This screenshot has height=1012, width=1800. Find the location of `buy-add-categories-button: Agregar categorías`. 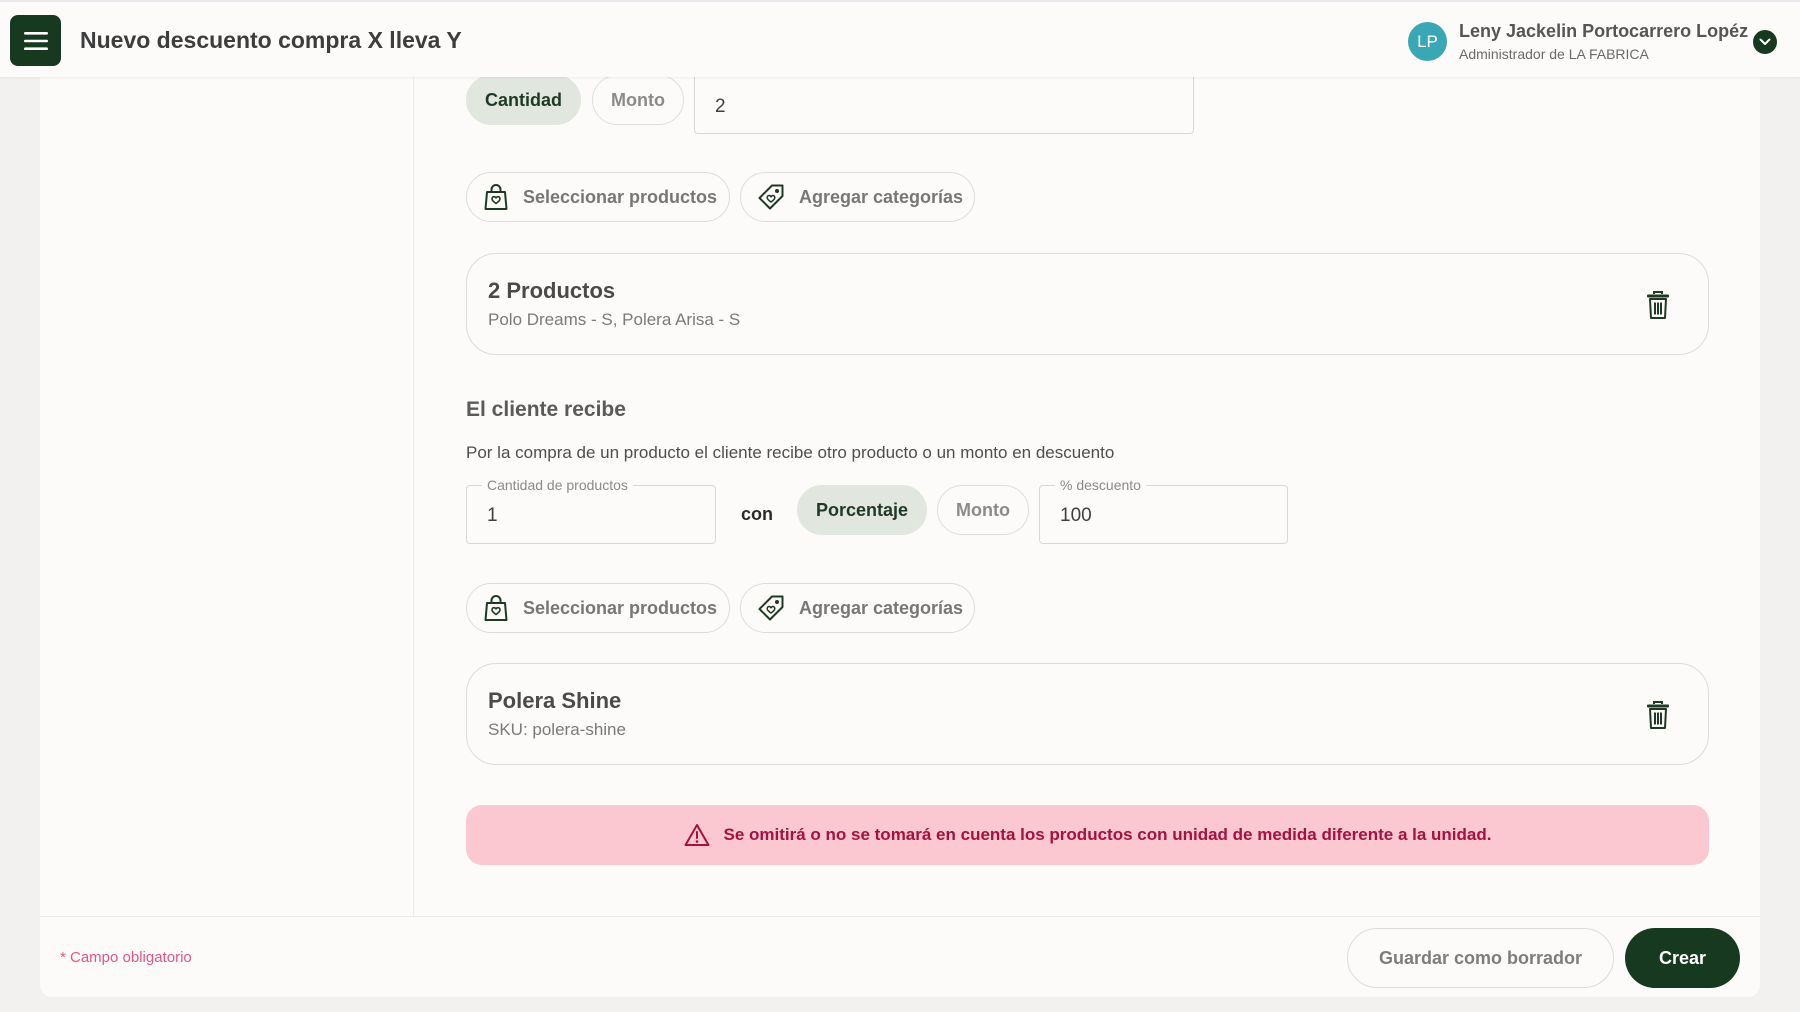

buy-add-categories-button: Agregar categorías is located at coordinates (857, 197).